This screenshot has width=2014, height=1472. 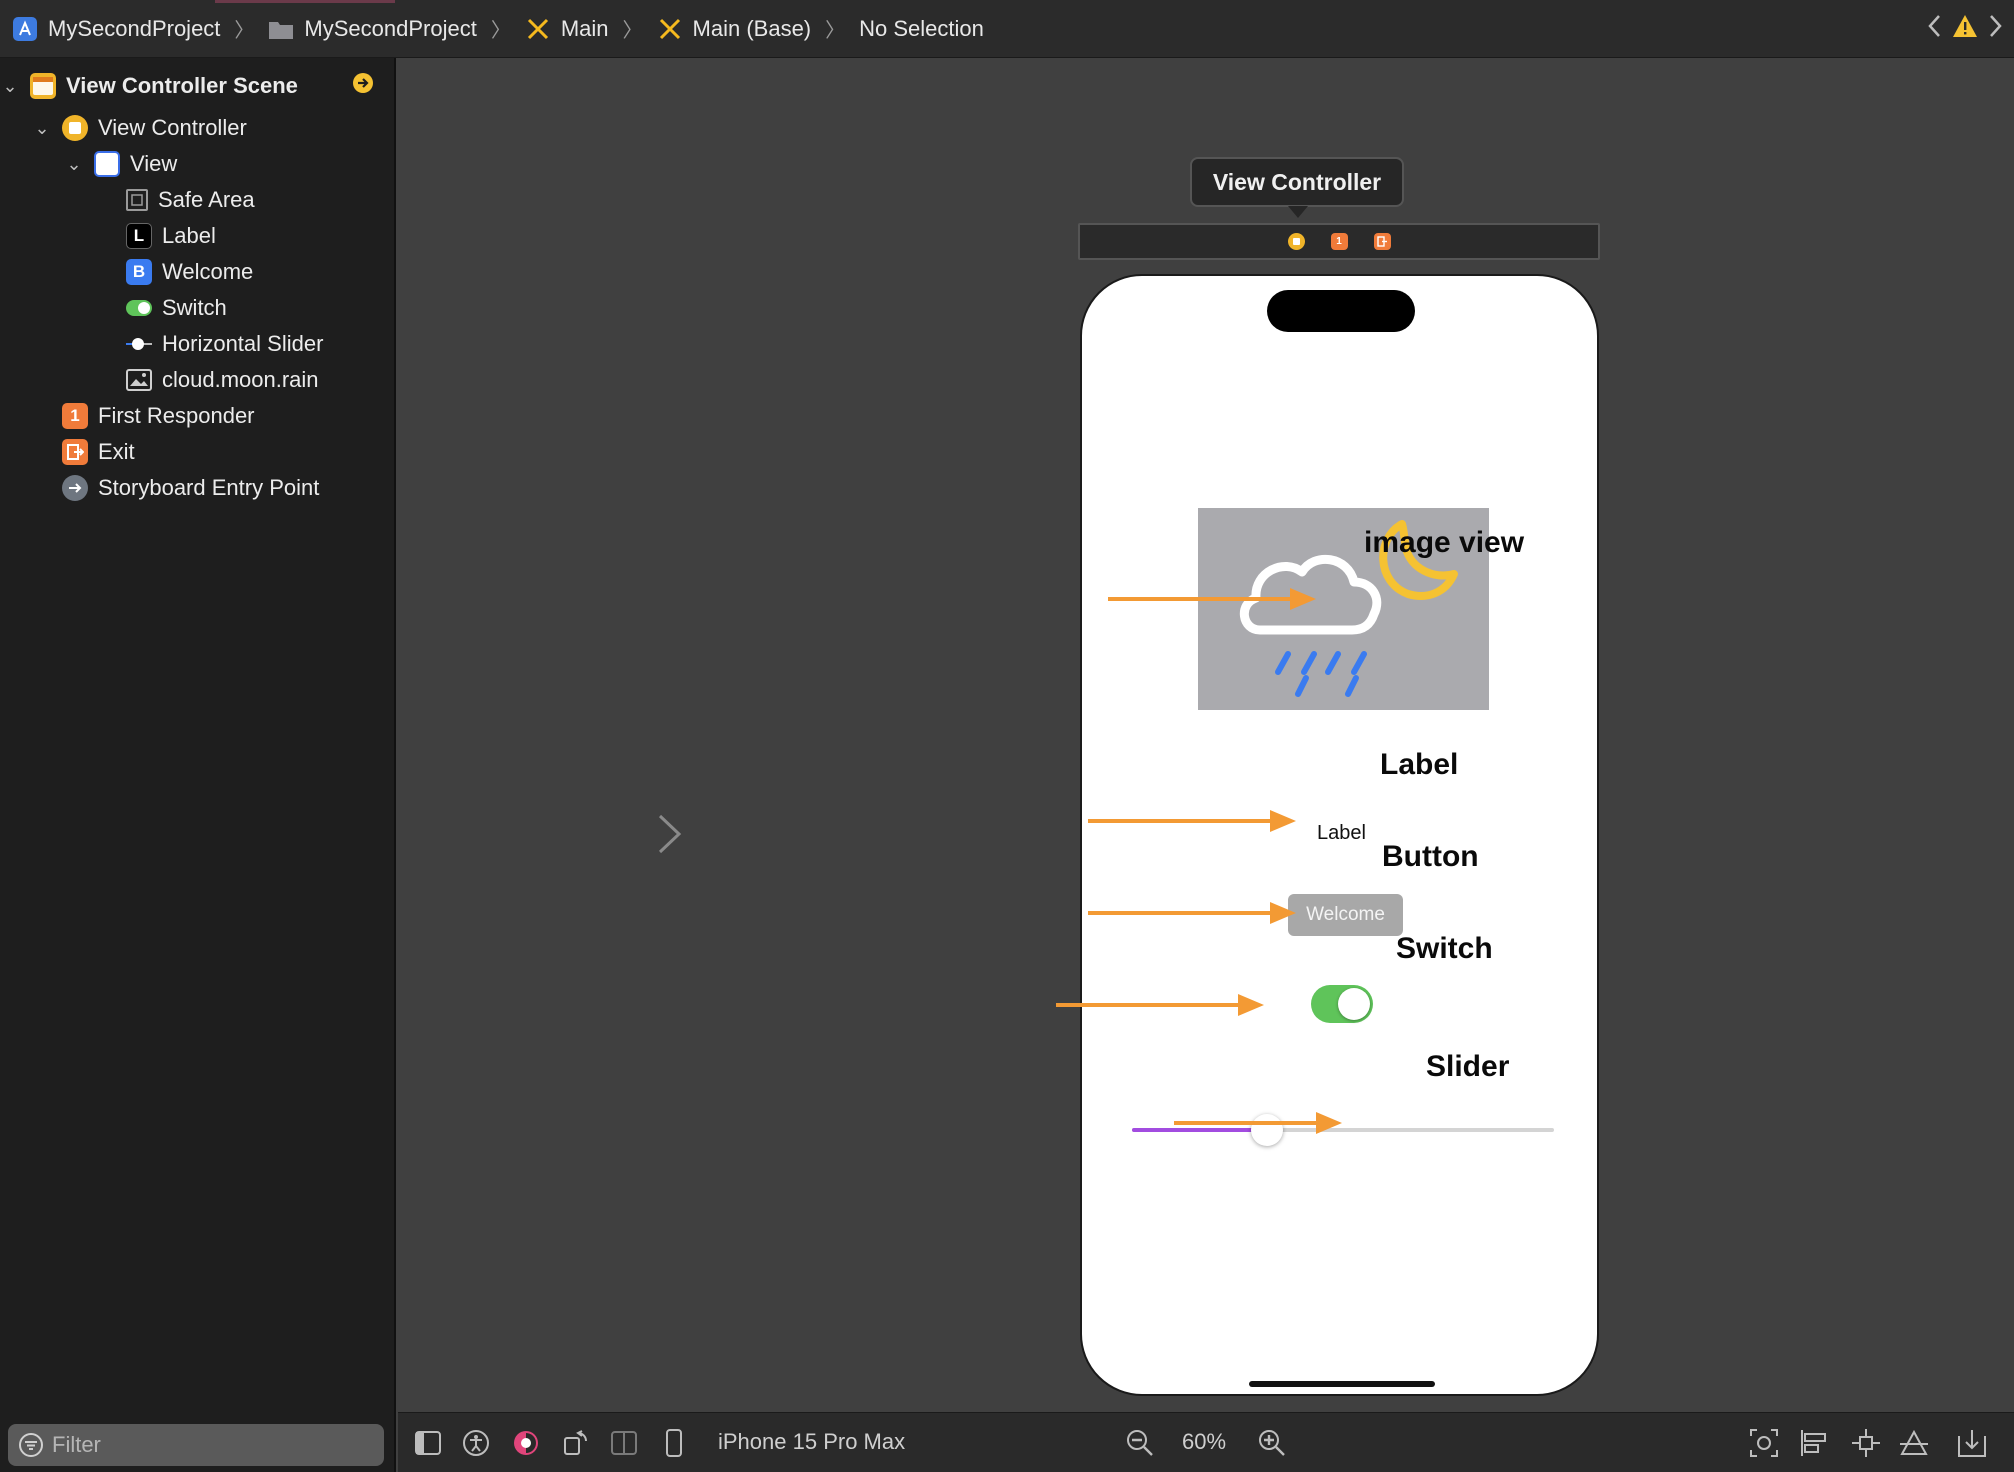 What do you see at coordinates (189, 235) in the screenshot?
I see `outline-label-label: Label` at bounding box center [189, 235].